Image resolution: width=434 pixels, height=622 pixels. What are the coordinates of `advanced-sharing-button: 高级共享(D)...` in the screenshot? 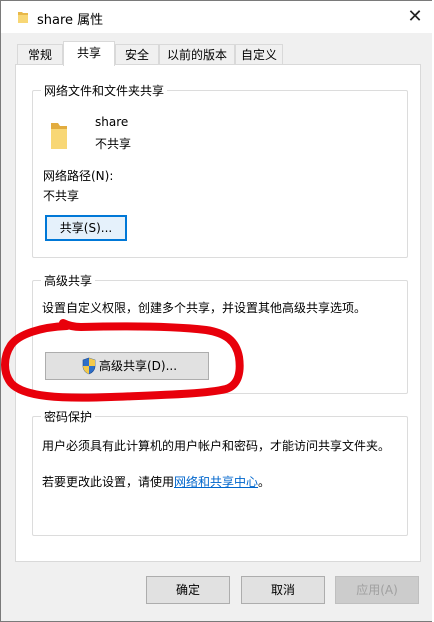 It's located at (127, 366).